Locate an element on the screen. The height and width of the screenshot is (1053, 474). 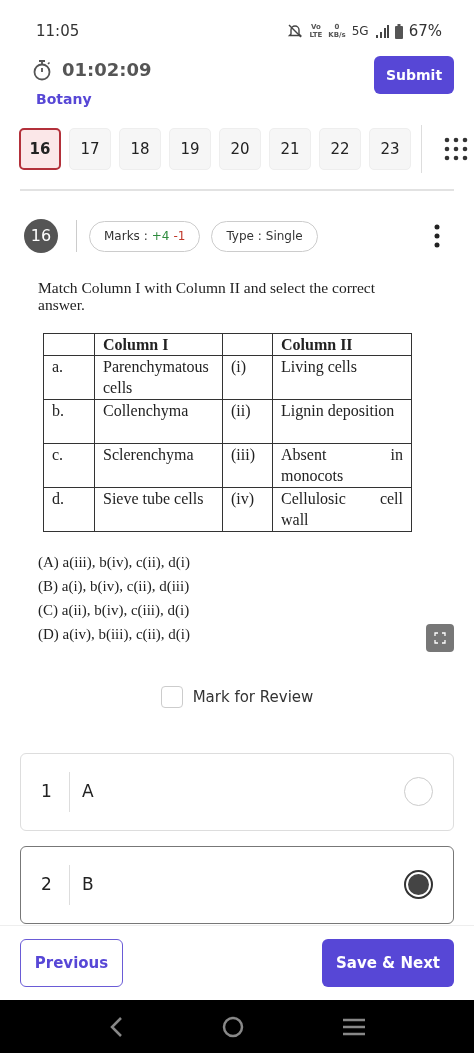
signal-icon is located at coordinates (381, 31).